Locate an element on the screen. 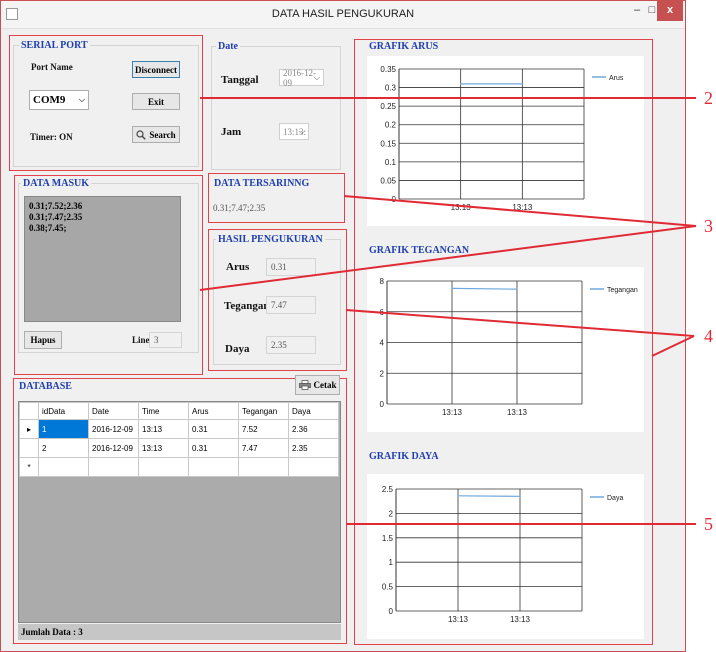 Image resolution: width=716 pixels, height=652 pixels. arus-chart-area: 0 0.05 0.1 0.15 0.2 0.25 0.3 0.35 13:13 13:13 Arus is located at coordinates (505, 141).